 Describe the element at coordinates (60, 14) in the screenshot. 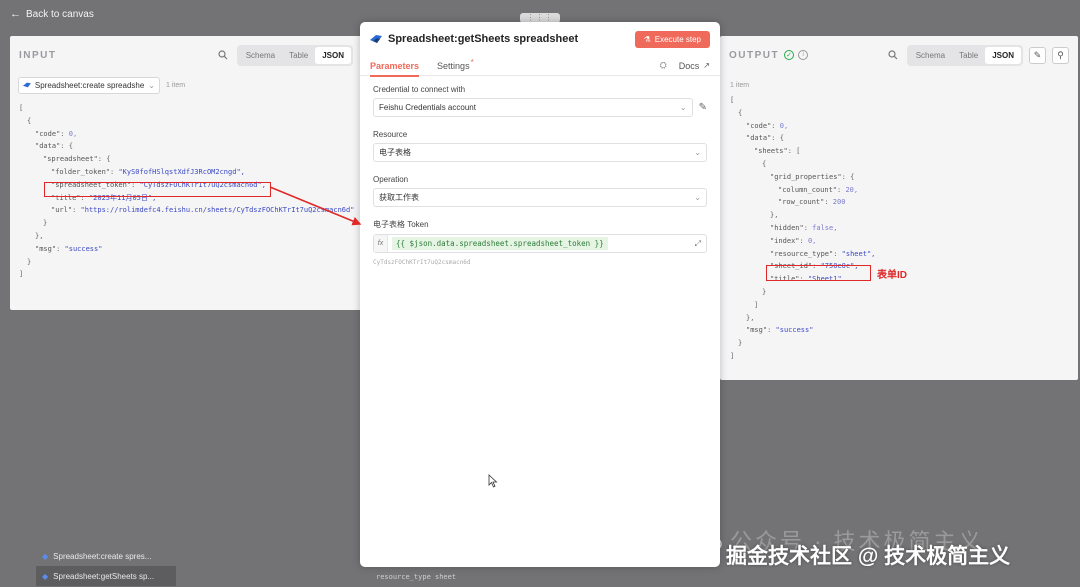

I see `back-label: Back to canvas` at that location.